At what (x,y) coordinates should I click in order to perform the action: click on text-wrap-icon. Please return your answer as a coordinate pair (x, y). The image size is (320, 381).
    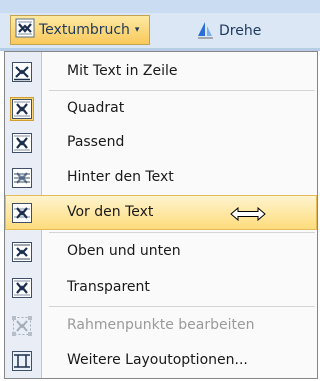
    Looking at the image, I should click on (25, 30).